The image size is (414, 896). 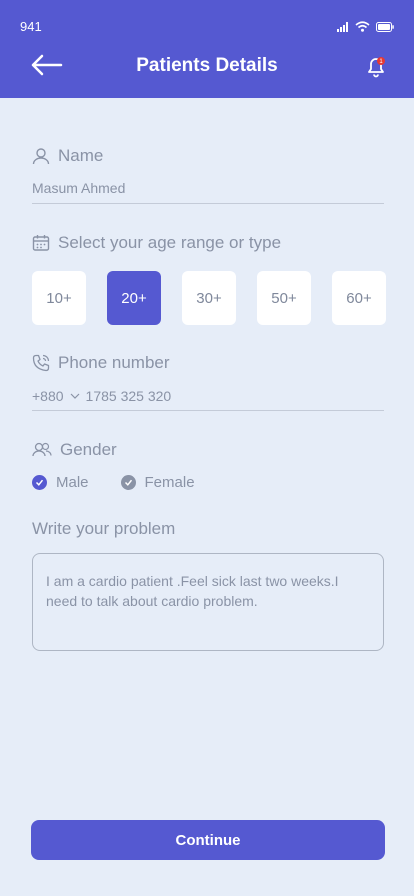 I want to click on gender-female-label: Female, so click(x=169, y=482).